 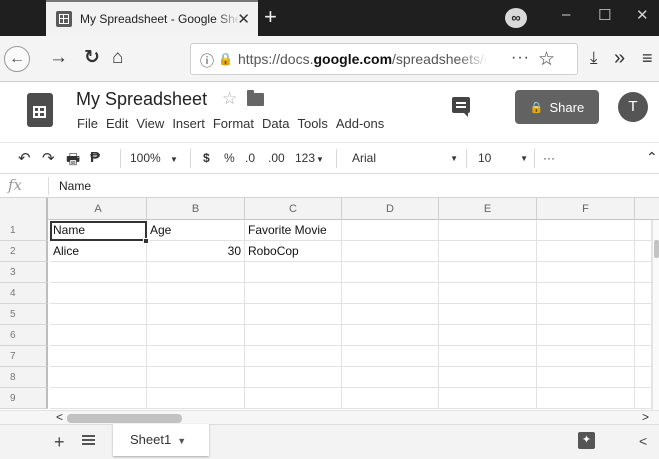 What do you see at coordinates (24, 230) in the screenshot?
I see `row-header-1: 1` at bounding box center [24, 230].